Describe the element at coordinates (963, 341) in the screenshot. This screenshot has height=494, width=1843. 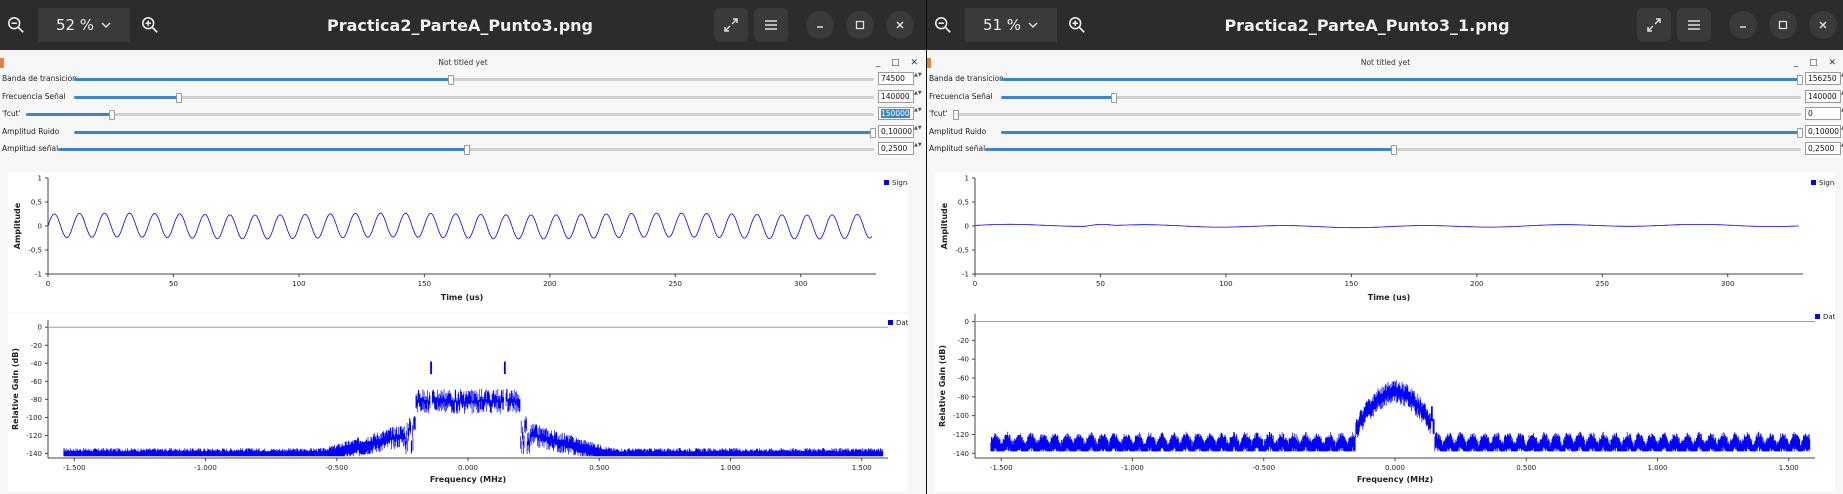
I see `y-tick-label: -20` at that location.